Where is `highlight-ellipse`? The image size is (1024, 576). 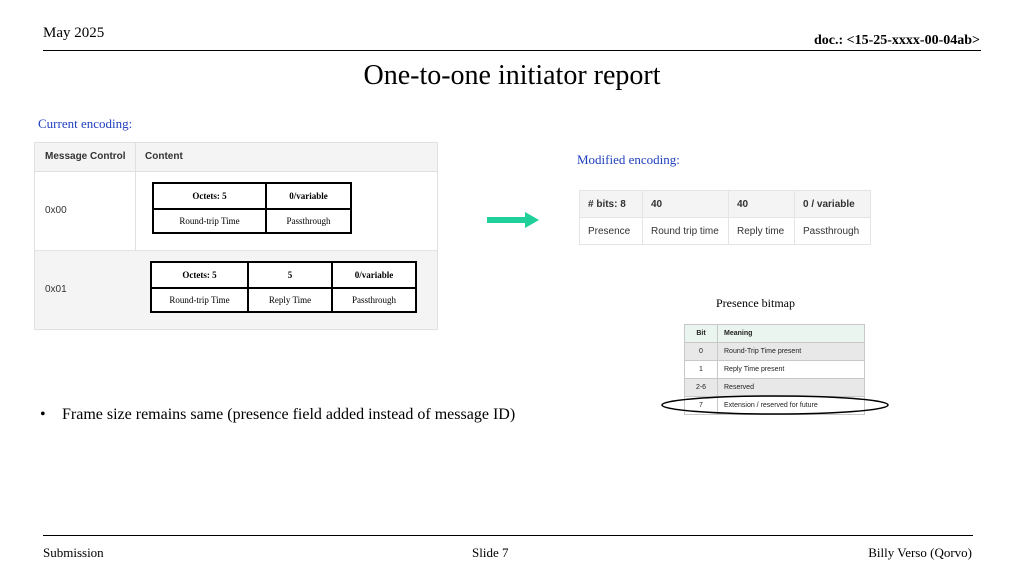 highlight-ellipse is located at coordinates (775, 405).